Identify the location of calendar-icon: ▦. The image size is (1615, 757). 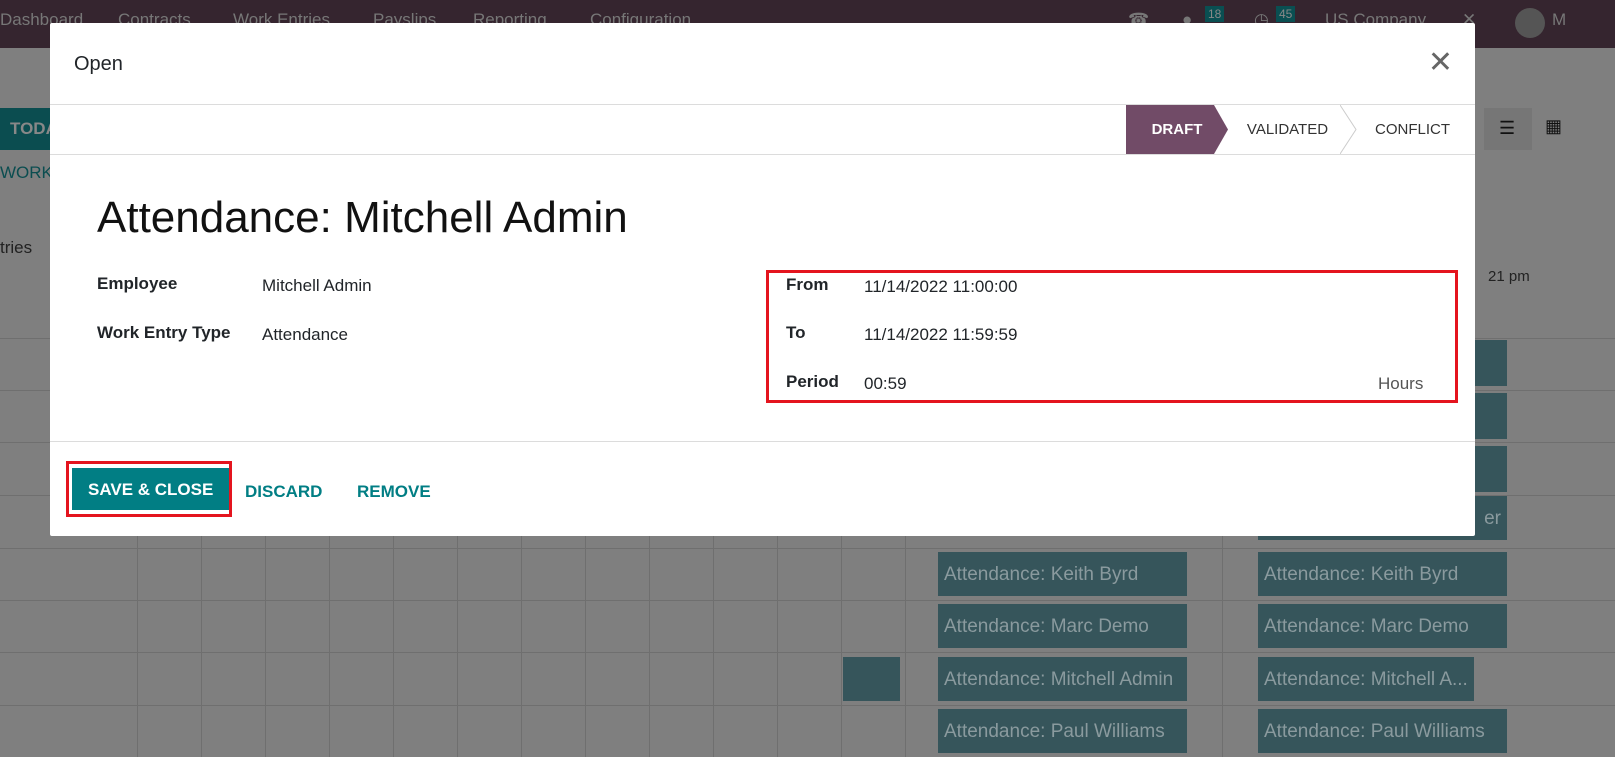
(1553, 126).